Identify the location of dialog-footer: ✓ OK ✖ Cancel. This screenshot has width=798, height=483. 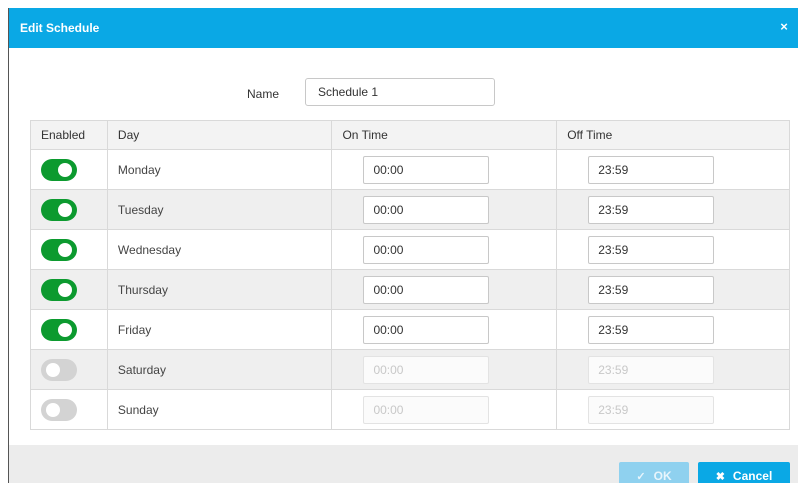
(403, 464).